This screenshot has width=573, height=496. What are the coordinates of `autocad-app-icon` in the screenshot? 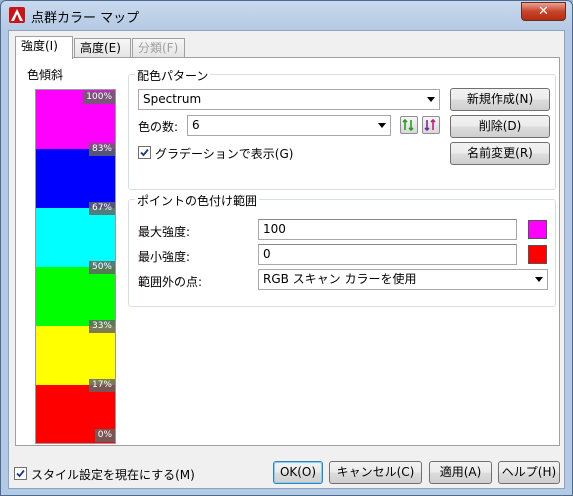 It's located at (17, 15).